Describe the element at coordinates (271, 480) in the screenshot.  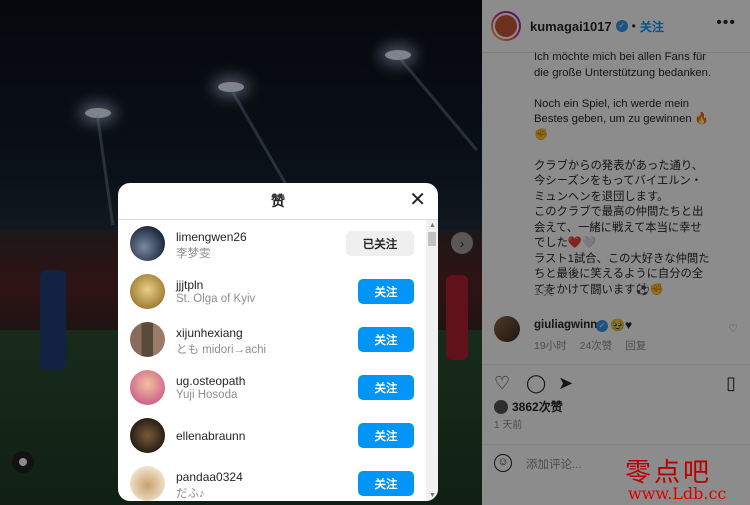
I see `list-item: pandaa0324 だふ♪ 关注` at that location.